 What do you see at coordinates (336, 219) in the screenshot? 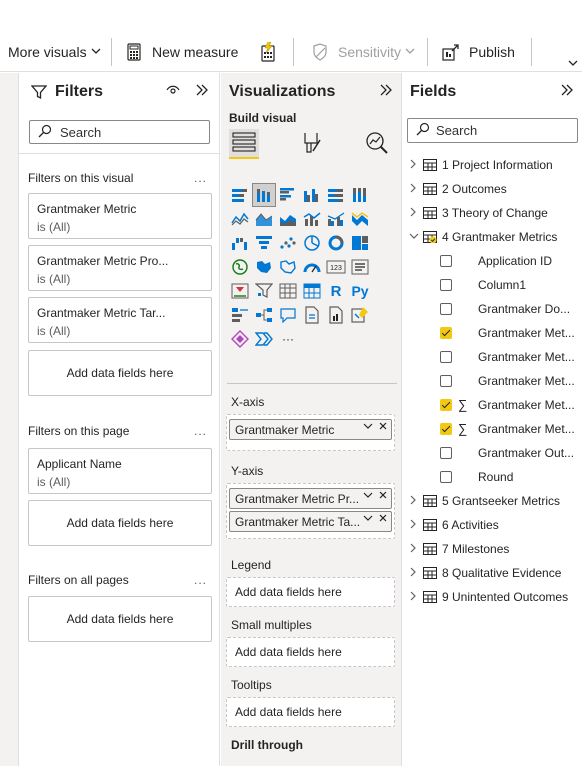
I see `line-and-clustered-column-chart-icon` at bounding box center [336, 219].